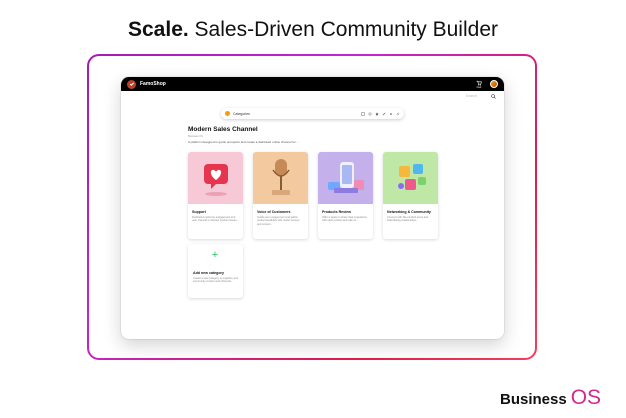 Image resolution: width=626 pixels, height=418 pixels. I want to click on plus-icon: +, so click(215, 255).